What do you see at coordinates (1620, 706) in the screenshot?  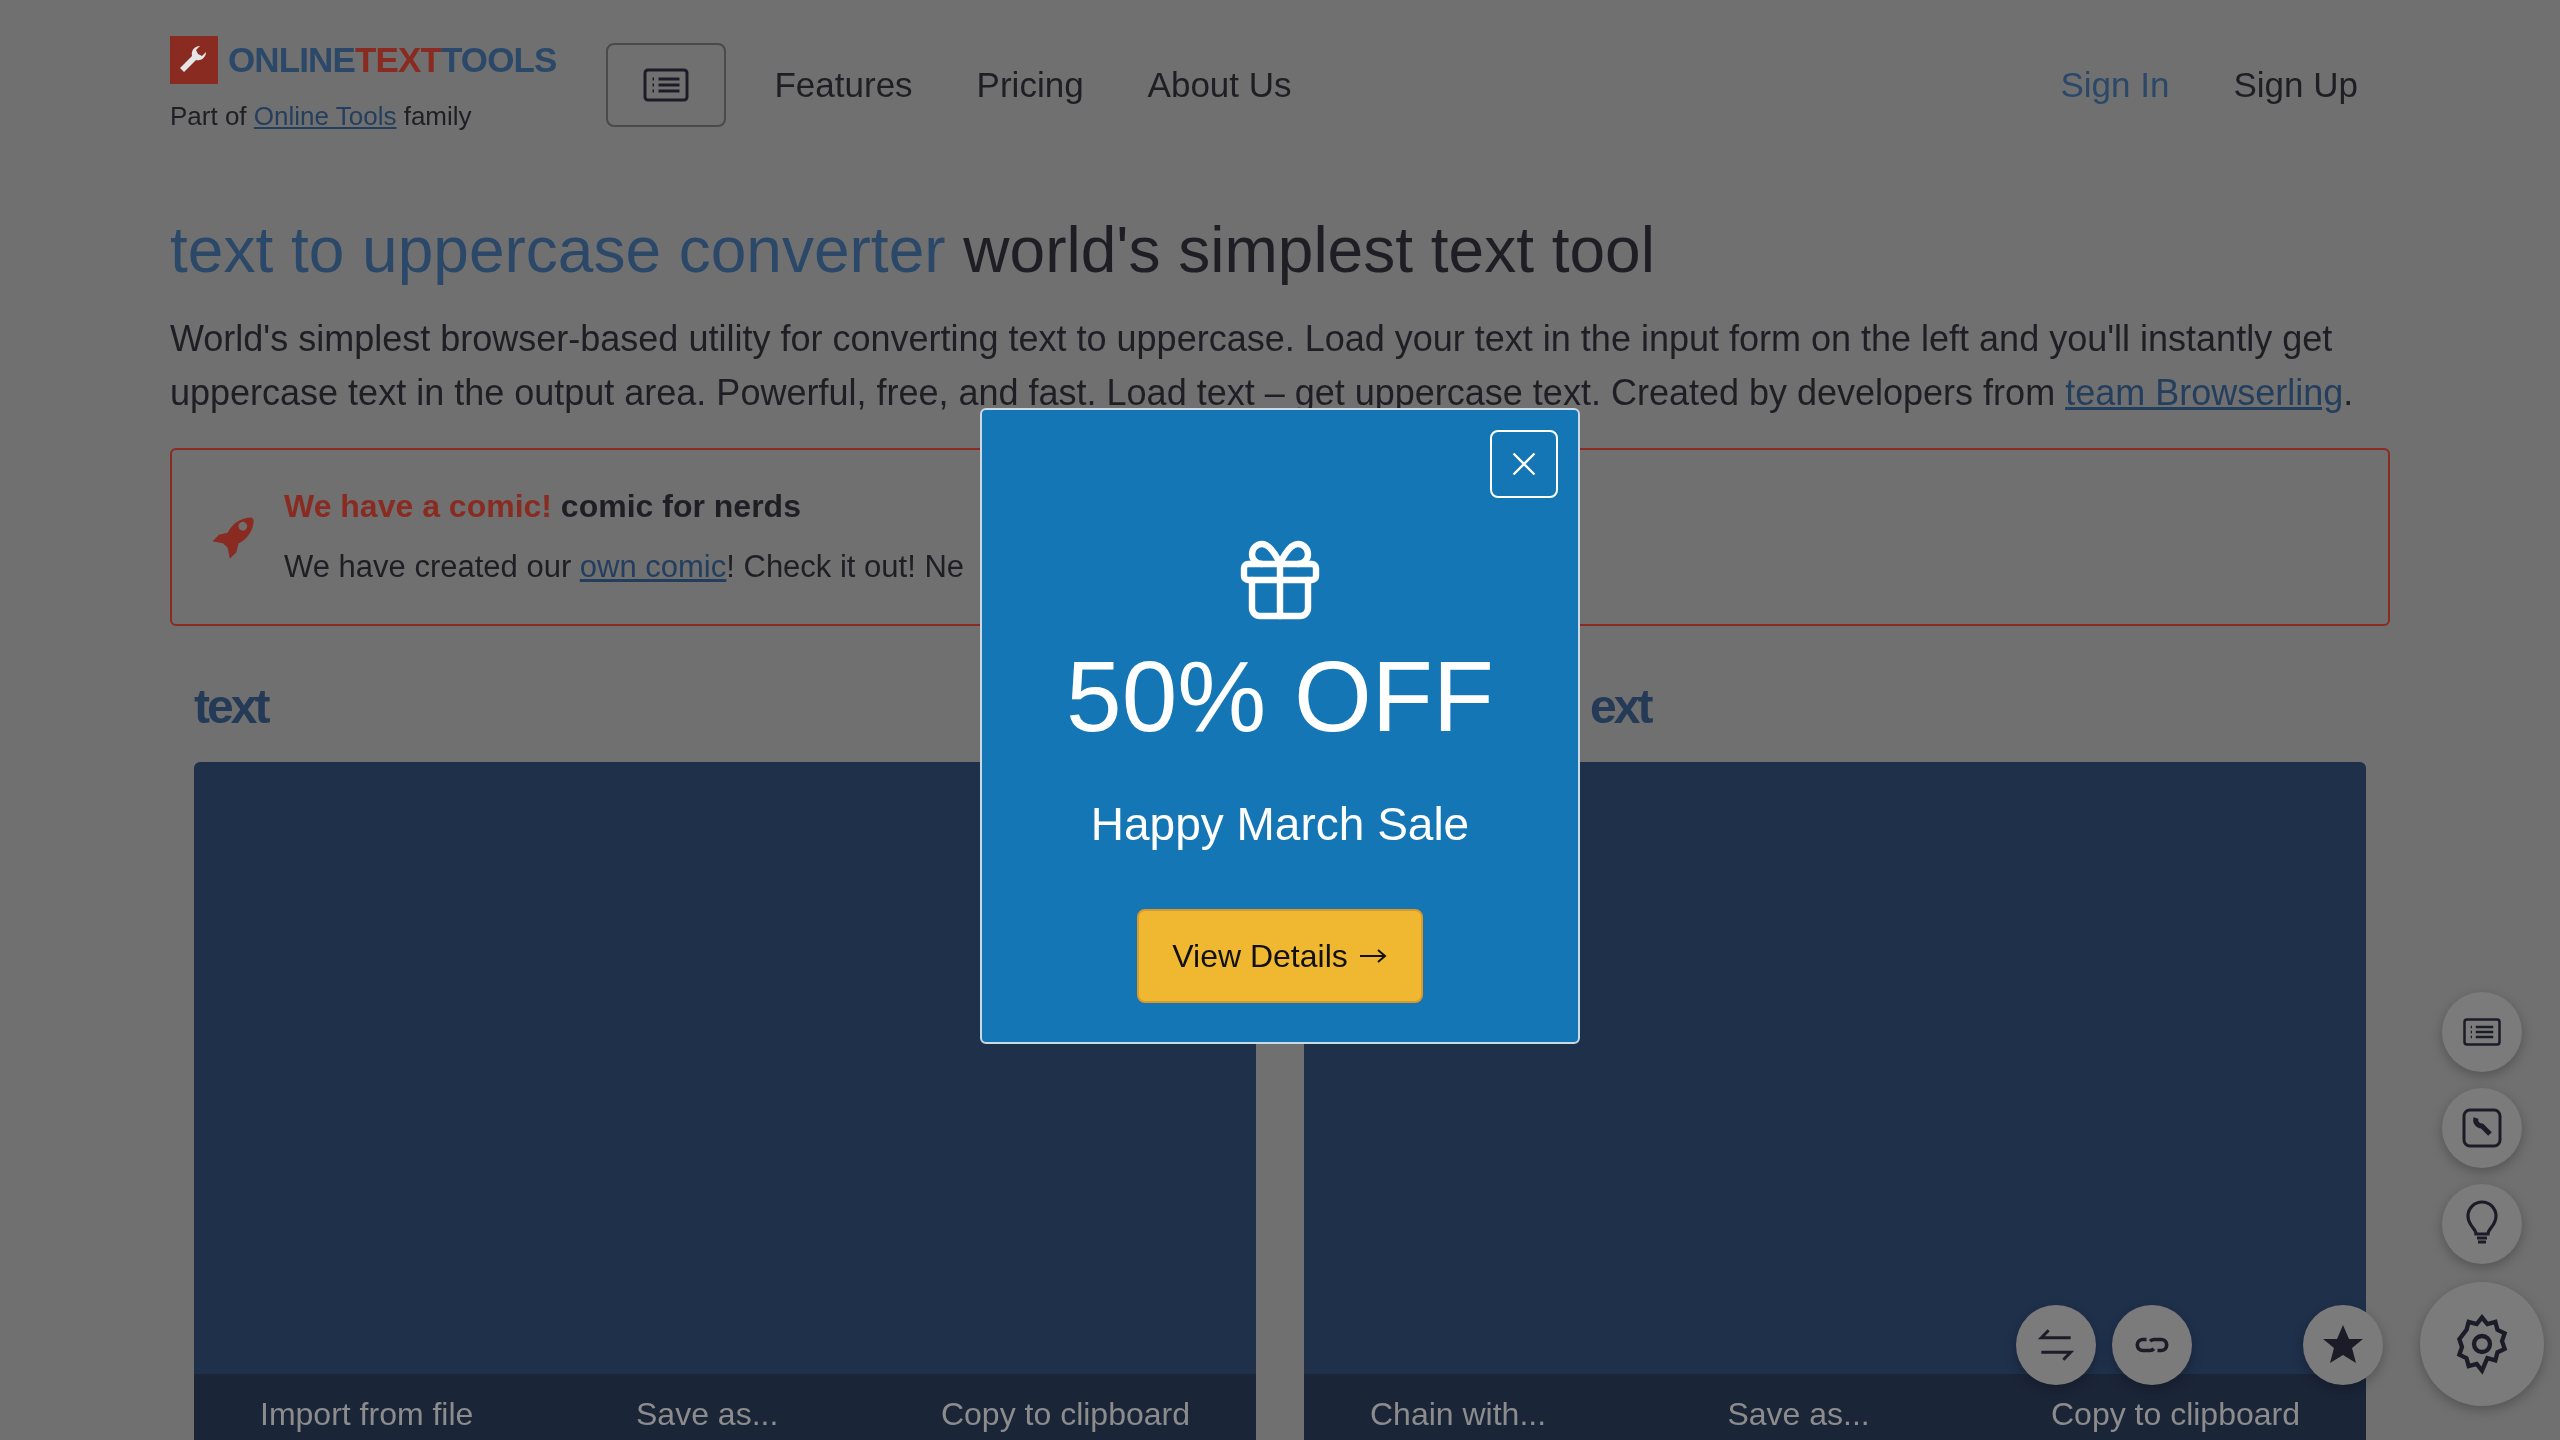 I see `panel-heading: ext` at bounding box center [1620, 706].